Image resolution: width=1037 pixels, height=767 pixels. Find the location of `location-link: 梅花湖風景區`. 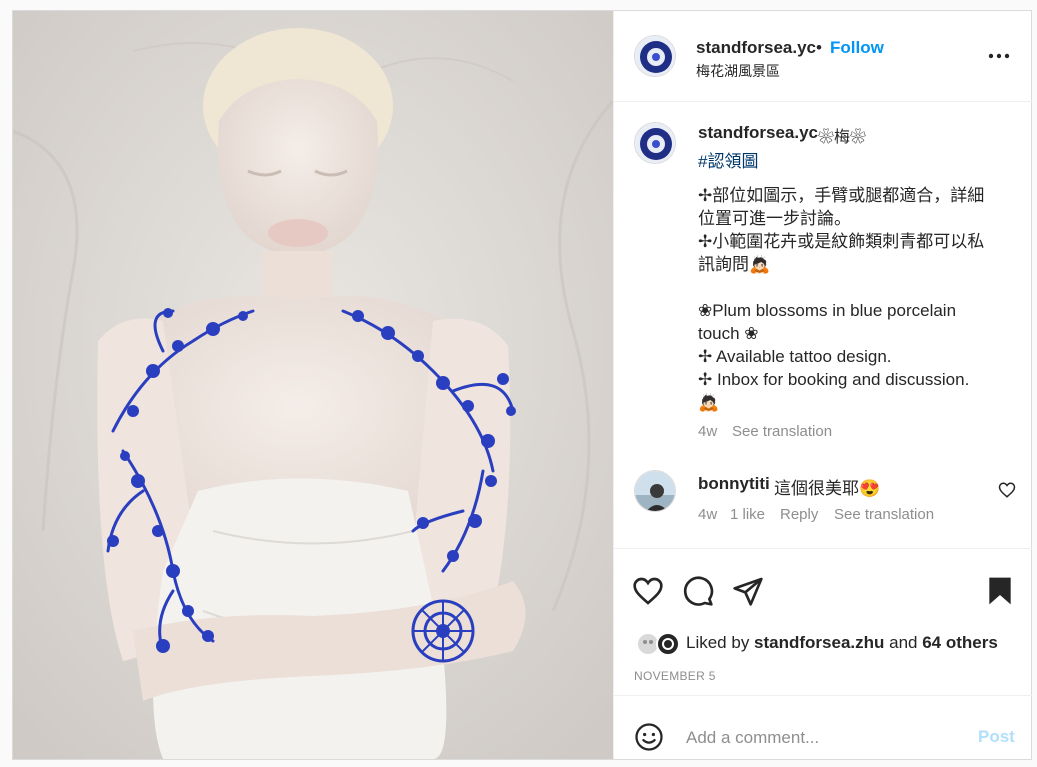

location-link: 梅花湖風景區 is located at coordinates (738, 71).